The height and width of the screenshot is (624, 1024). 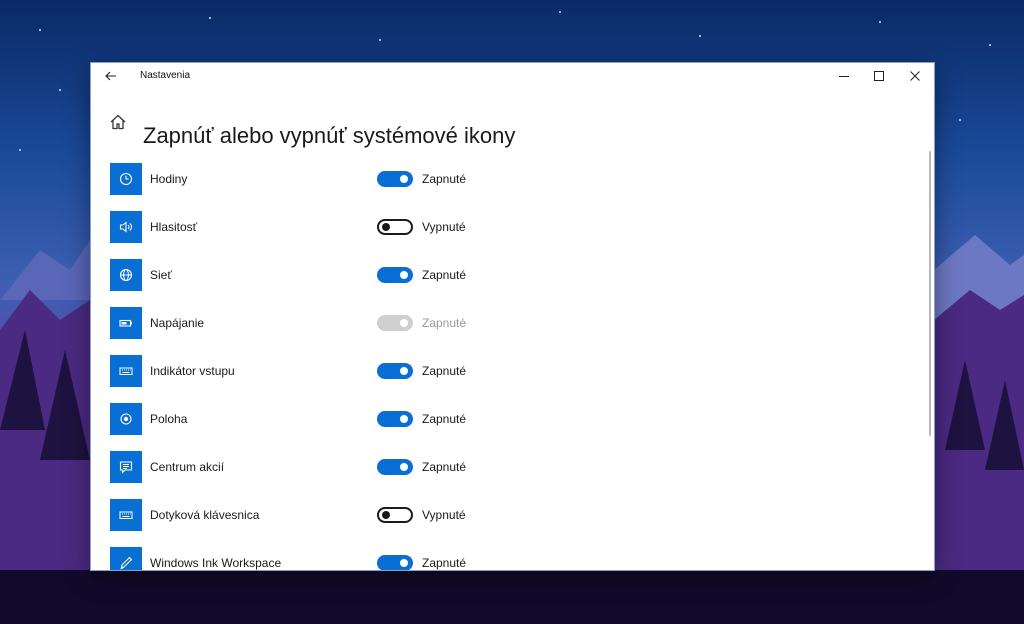 I want to click on maximize-button, so click(x=879, y=76).